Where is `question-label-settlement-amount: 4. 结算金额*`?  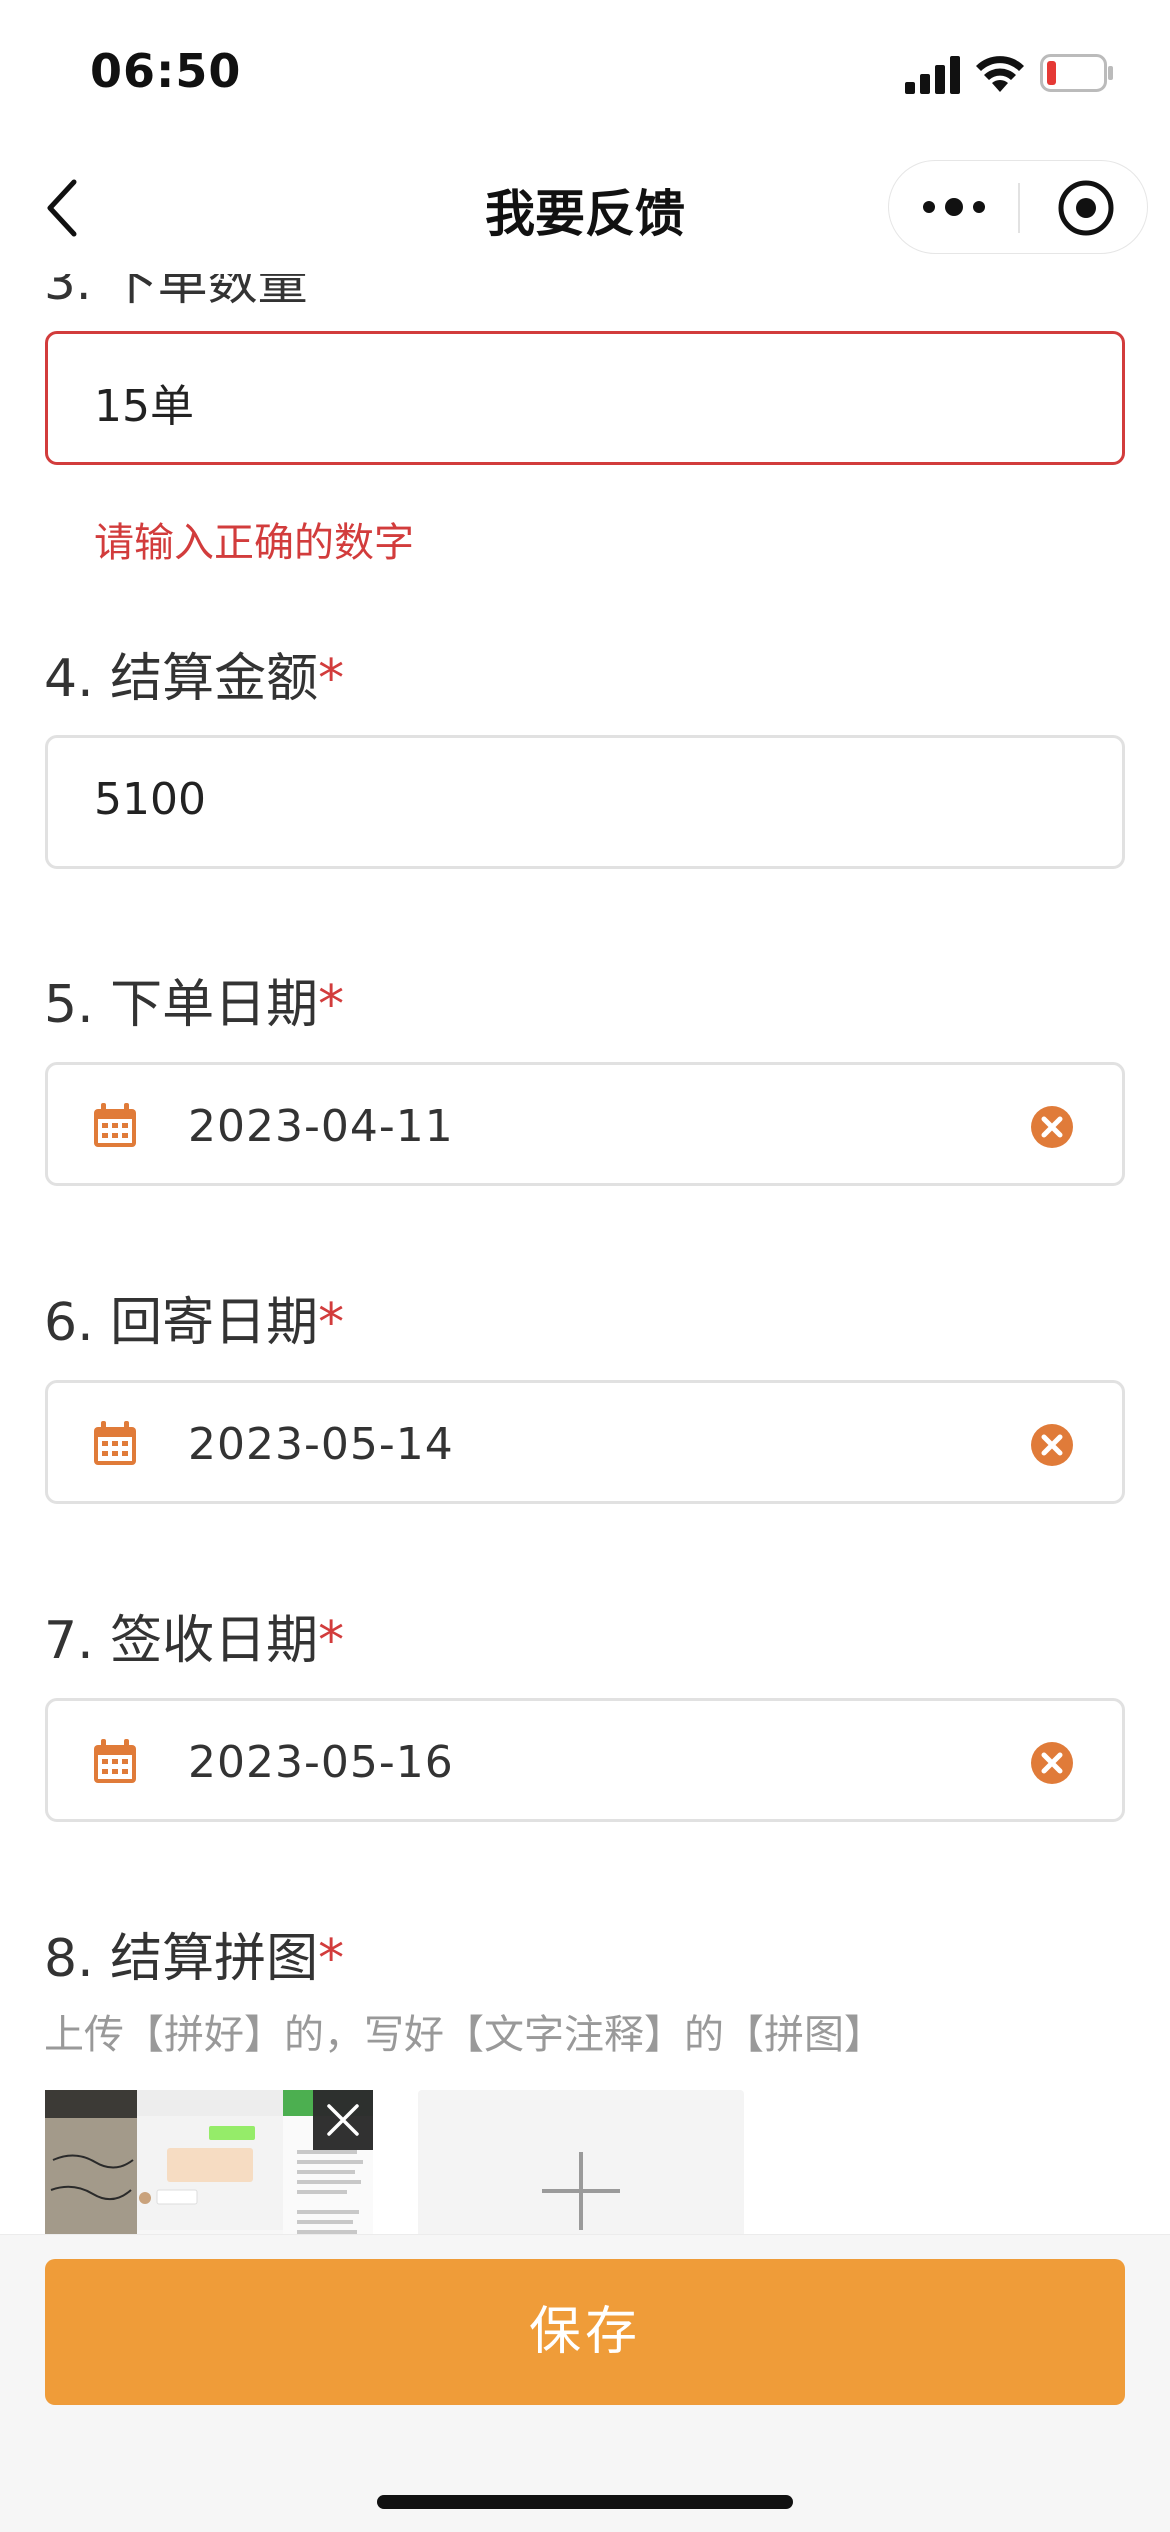
question-label-settlement-amount: 4. 结算金额* is located at coordinates (194, 673).